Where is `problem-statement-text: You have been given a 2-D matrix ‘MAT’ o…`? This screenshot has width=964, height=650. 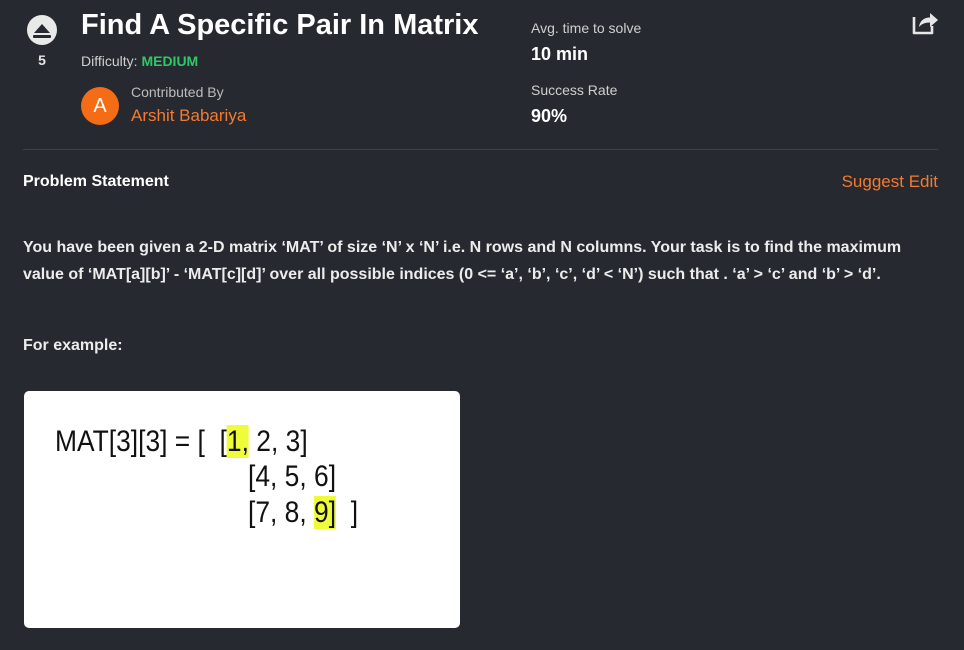
problem-statement-text: You have been given a 2-D matrix ‘MAT’ o… is located at coordinates (462, 261).